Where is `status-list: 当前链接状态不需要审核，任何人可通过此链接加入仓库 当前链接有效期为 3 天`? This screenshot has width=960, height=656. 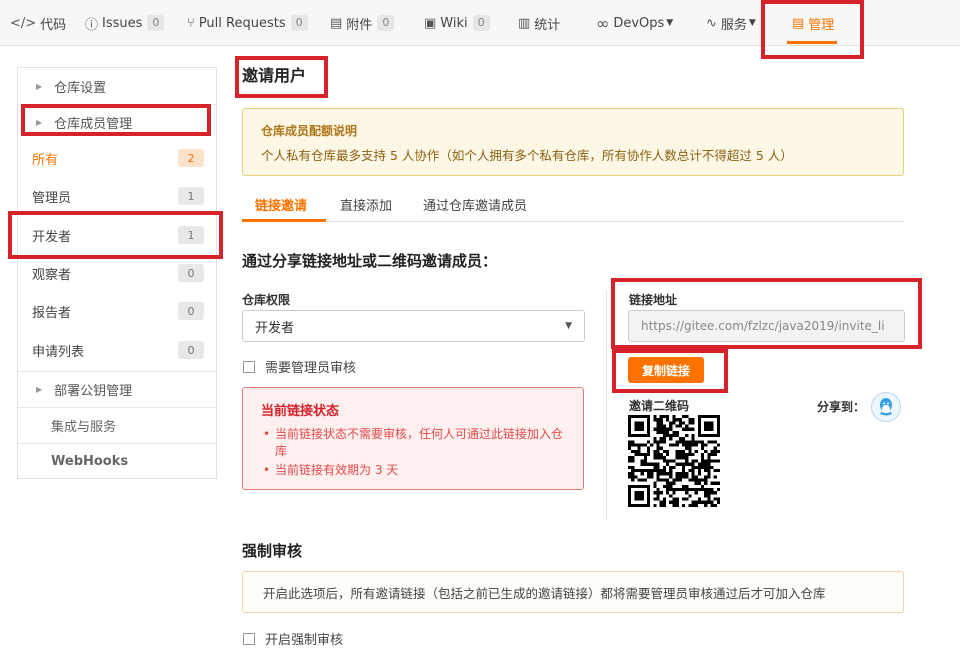 status-list: 当前链接状态不需要审核，任何人可通过此链接加入仓库 当前链接有效期为 3 天 is located at coordinates (413, 452).